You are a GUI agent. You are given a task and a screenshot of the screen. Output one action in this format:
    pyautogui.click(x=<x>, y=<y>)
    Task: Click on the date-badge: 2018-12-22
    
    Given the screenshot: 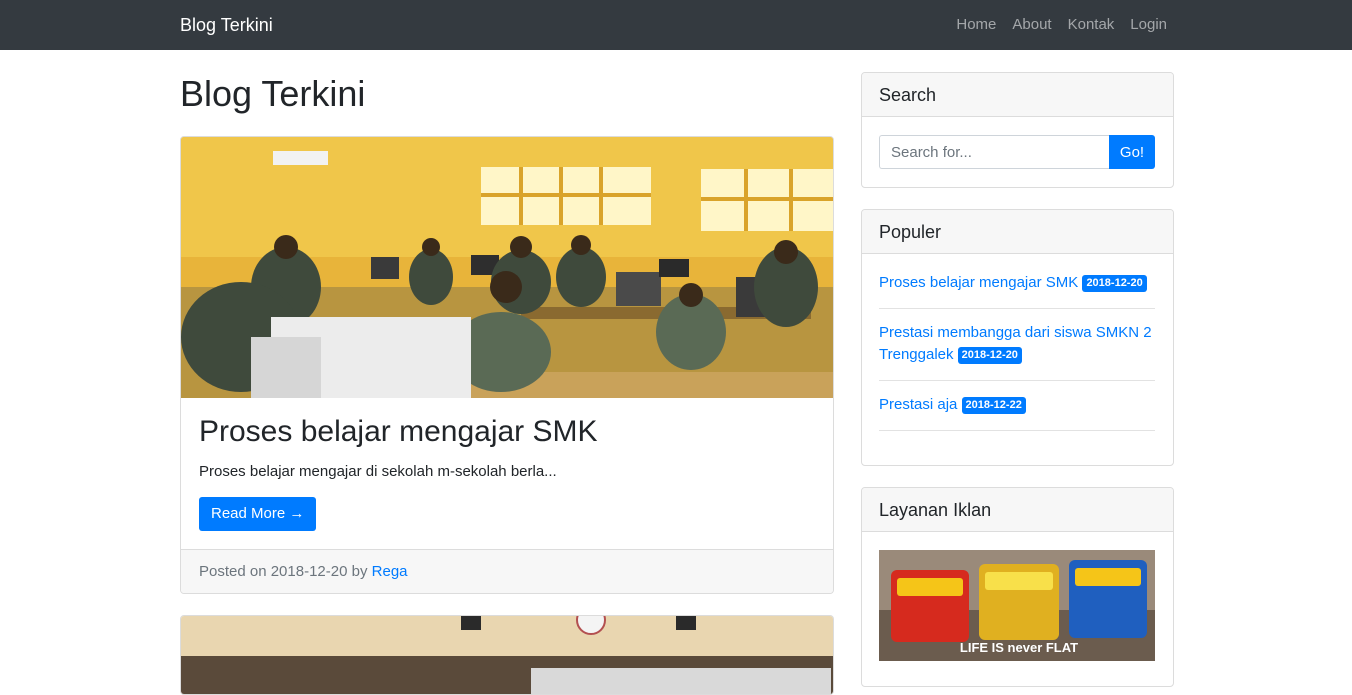 What is the action you would take?
    pyautogui.click(x=993, y=405)
    